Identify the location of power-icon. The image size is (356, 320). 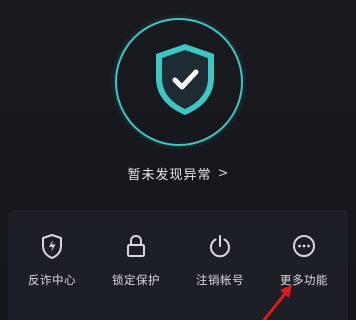
(220, 246).